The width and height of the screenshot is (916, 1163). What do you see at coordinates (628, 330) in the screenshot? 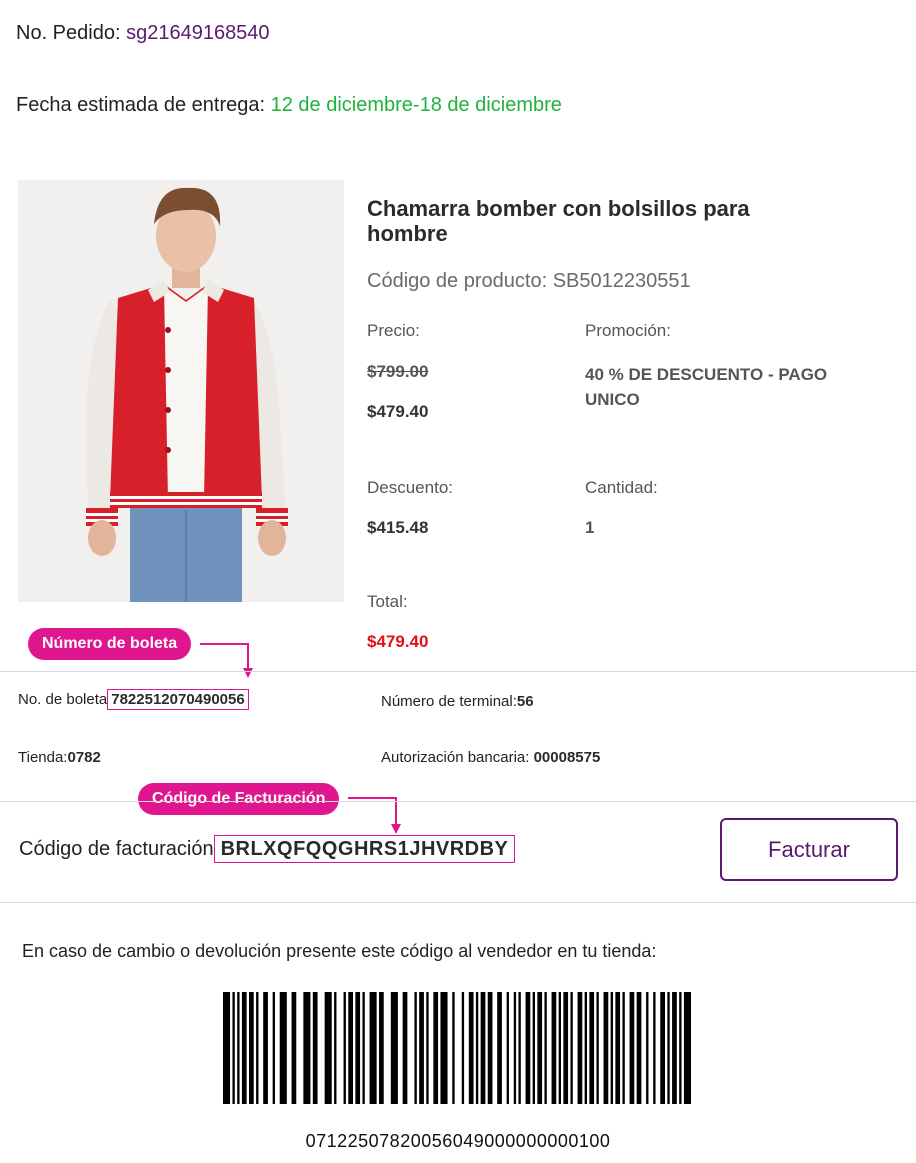
I see `promotion-label: Promoción:` at bounding box center [628, 330].